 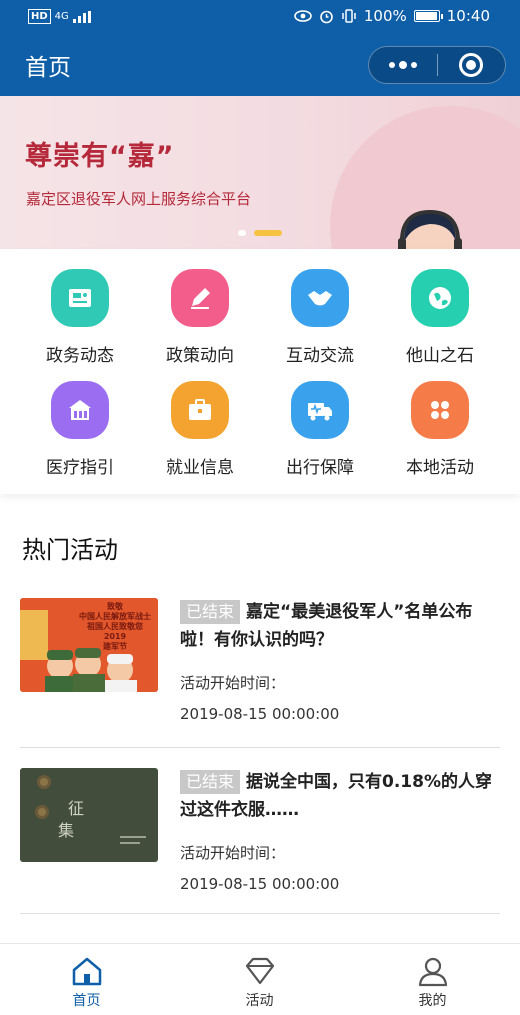 I want to click on tab-label: 首页, so click(x=86, y=1001).